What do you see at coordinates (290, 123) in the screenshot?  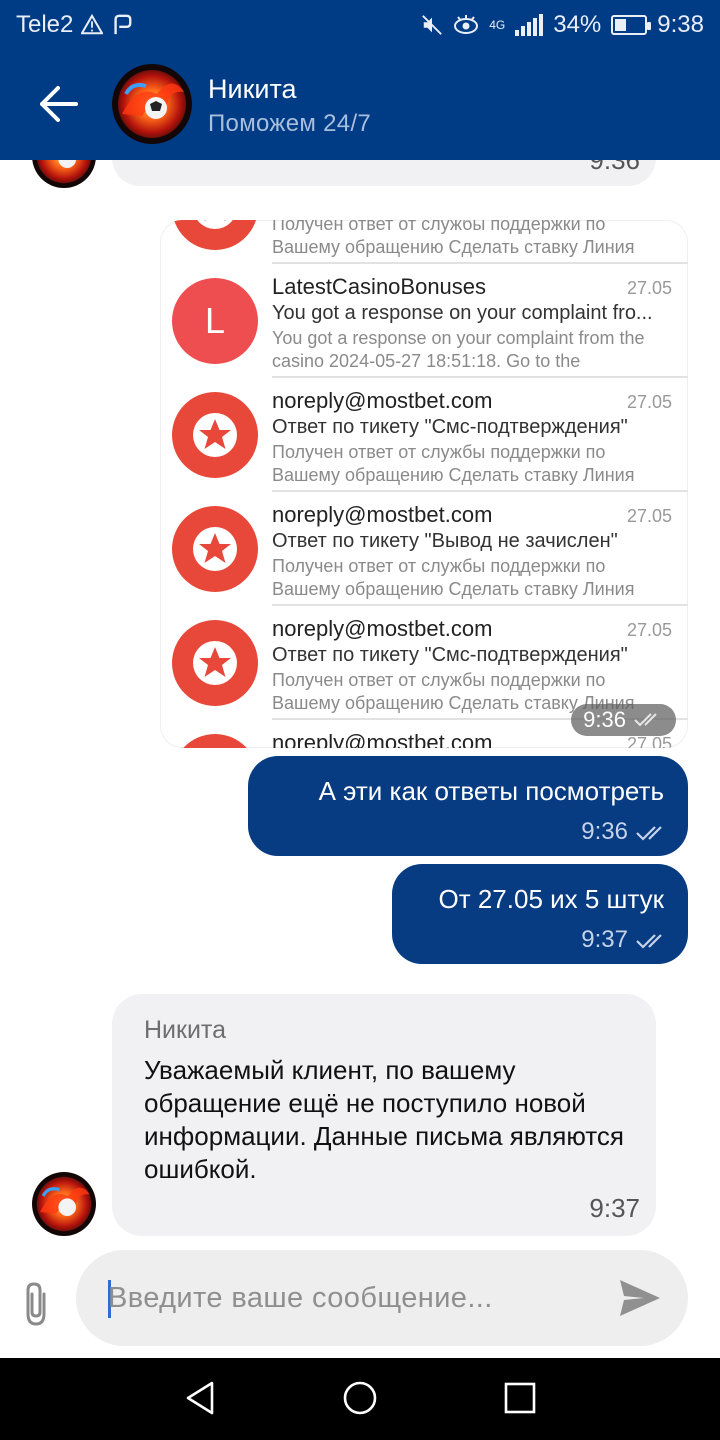 I see `contact-subtitle: Поможем 24/7` at bounding box center [290, 123].